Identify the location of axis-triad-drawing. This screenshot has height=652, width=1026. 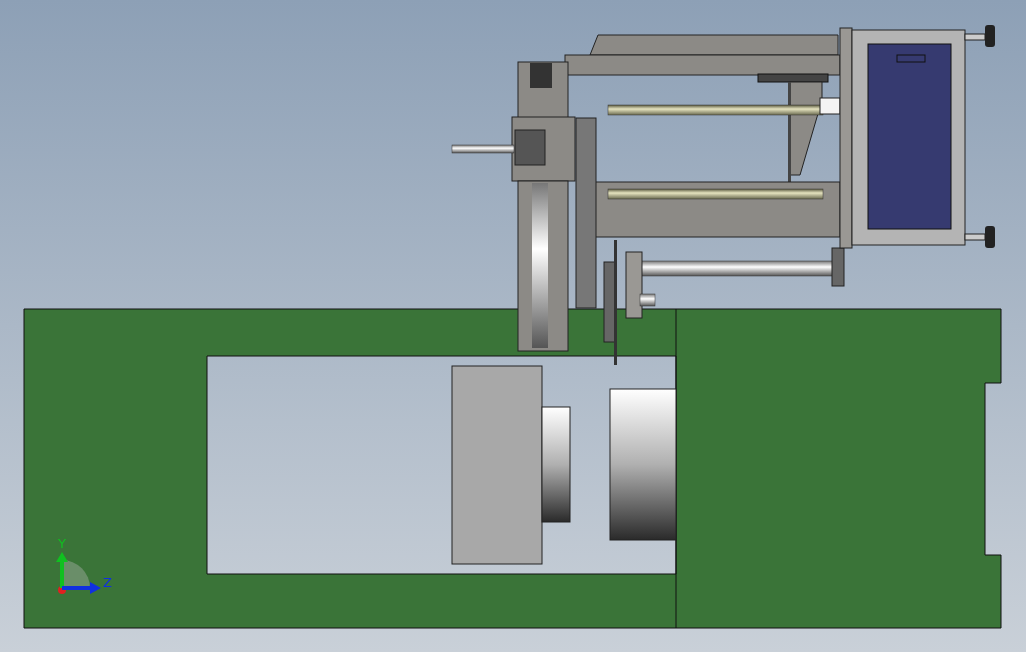
(78, 573).